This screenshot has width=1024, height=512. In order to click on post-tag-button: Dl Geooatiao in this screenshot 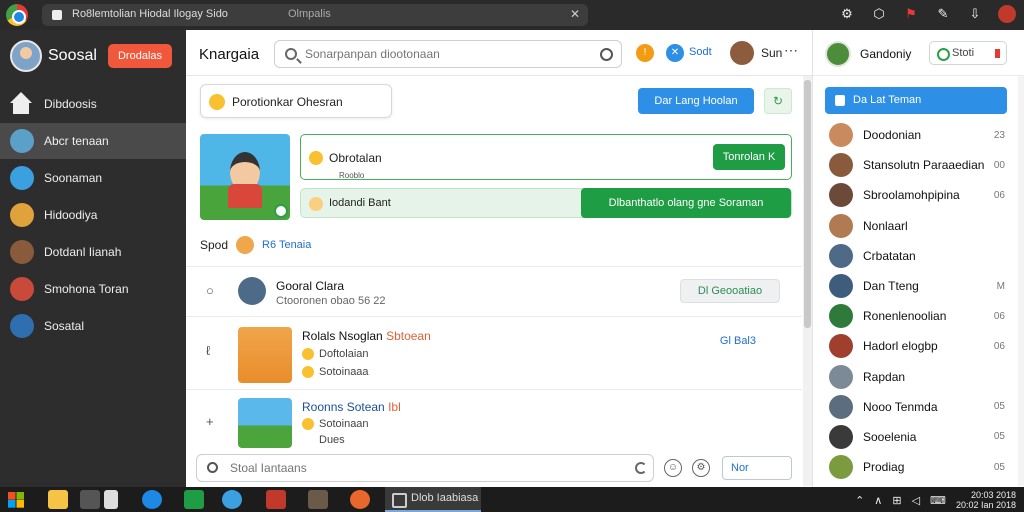, I will do `click(730, 291)`.